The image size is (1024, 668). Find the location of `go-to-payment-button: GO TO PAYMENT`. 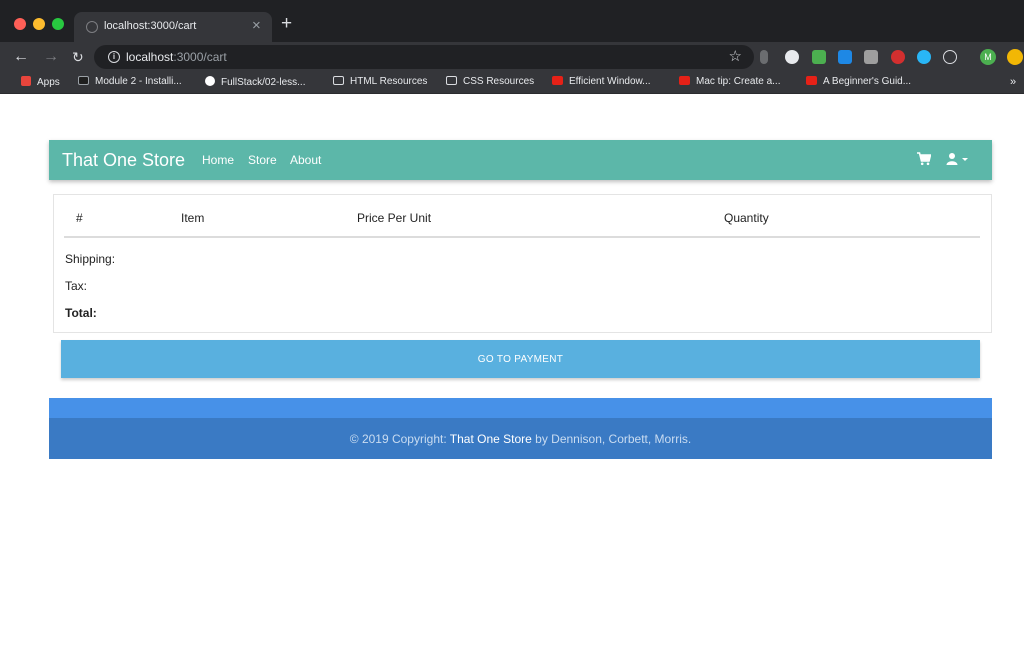

go-to-payment-button: GO TO PAYMENT is located at coordinates (520, 359).